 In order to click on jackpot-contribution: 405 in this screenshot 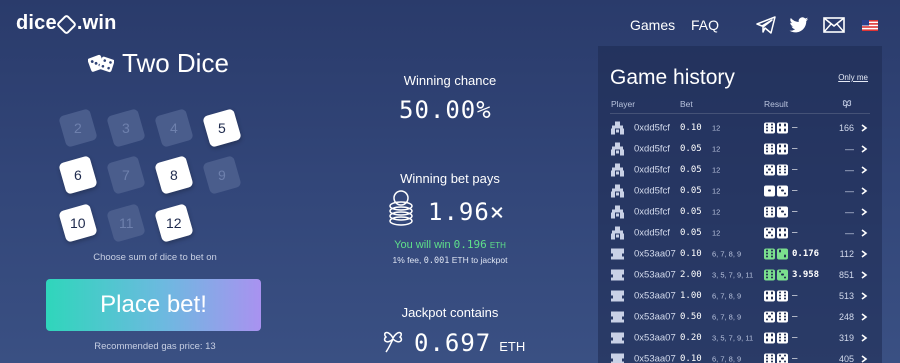, I will do `click(846, 358)`.